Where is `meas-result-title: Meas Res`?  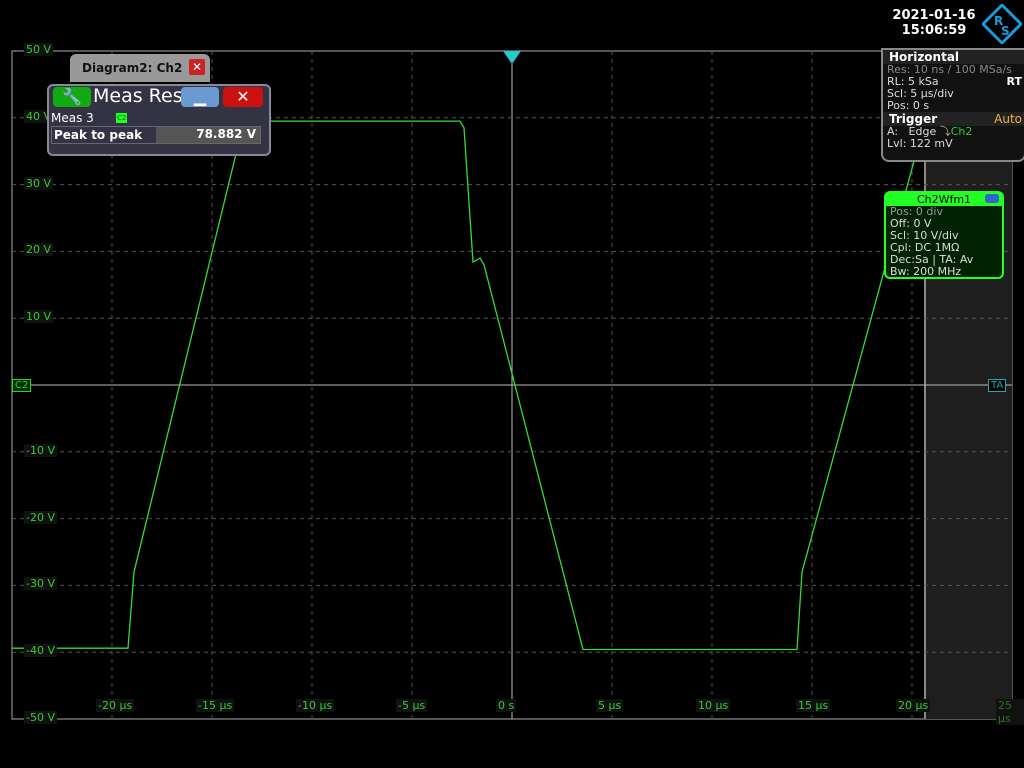
meas-result-title: Meas Res is located at coordinates (138, 96).